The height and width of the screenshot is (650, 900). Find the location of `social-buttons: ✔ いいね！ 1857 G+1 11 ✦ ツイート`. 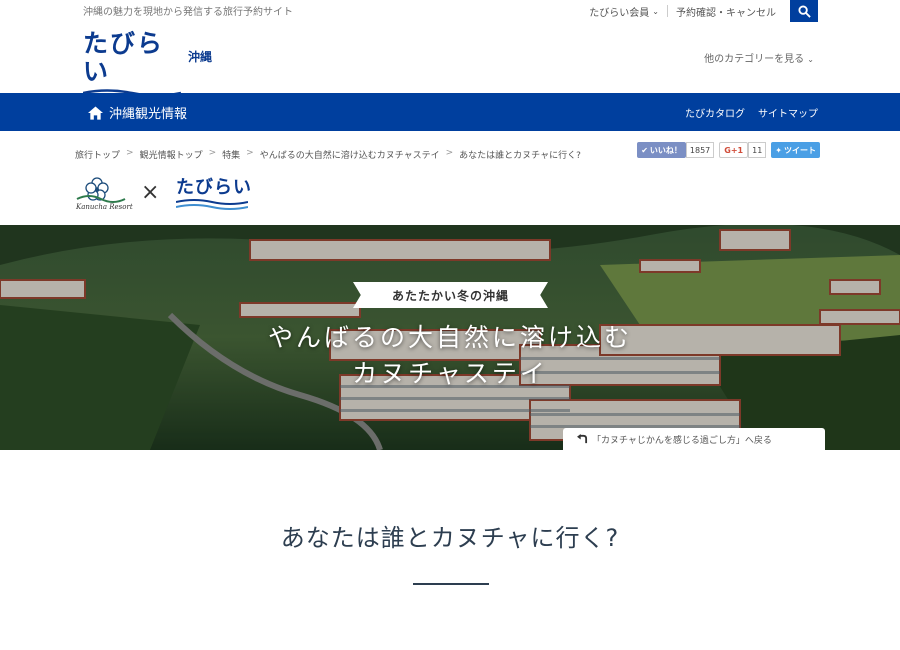

social-buttons: ✔ いいね！ 1857 G+1 11 ✦ ツイート is located at coordinates (728, 150).